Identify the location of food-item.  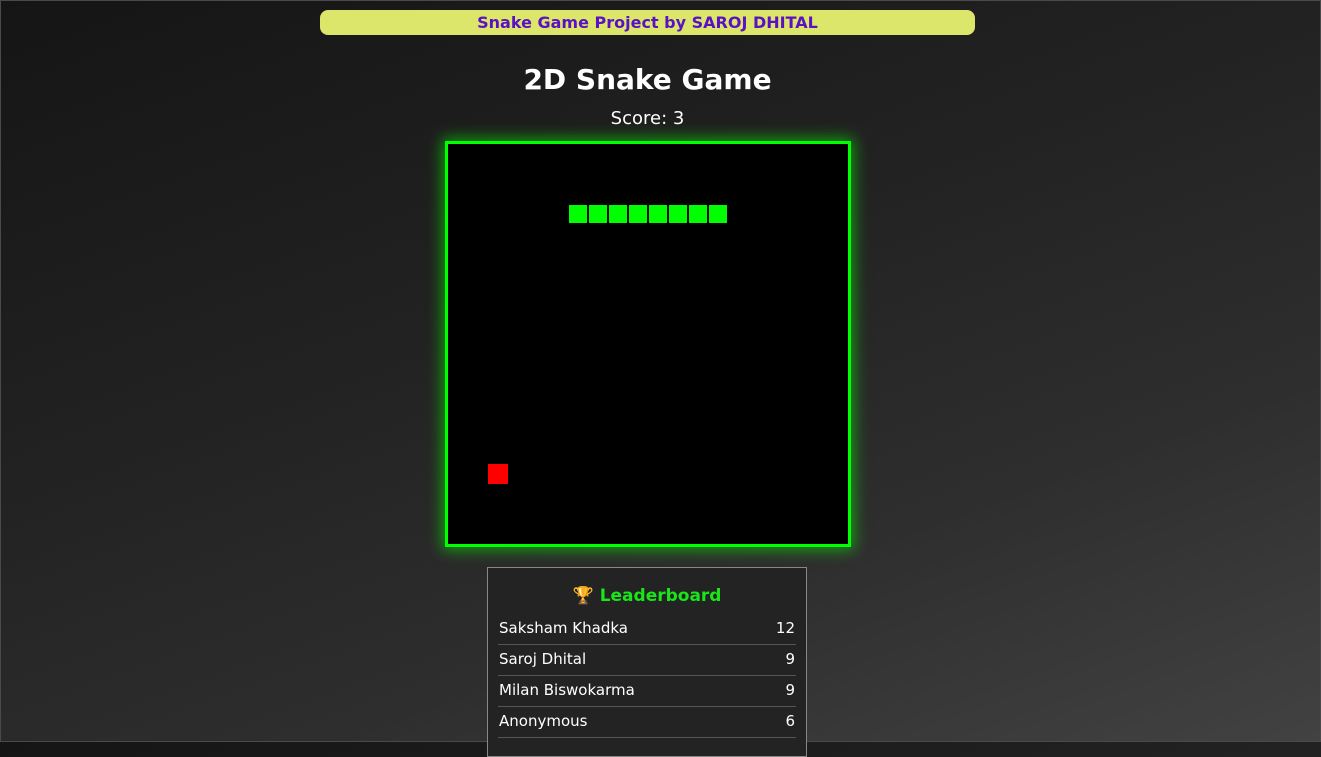
(498, 474).